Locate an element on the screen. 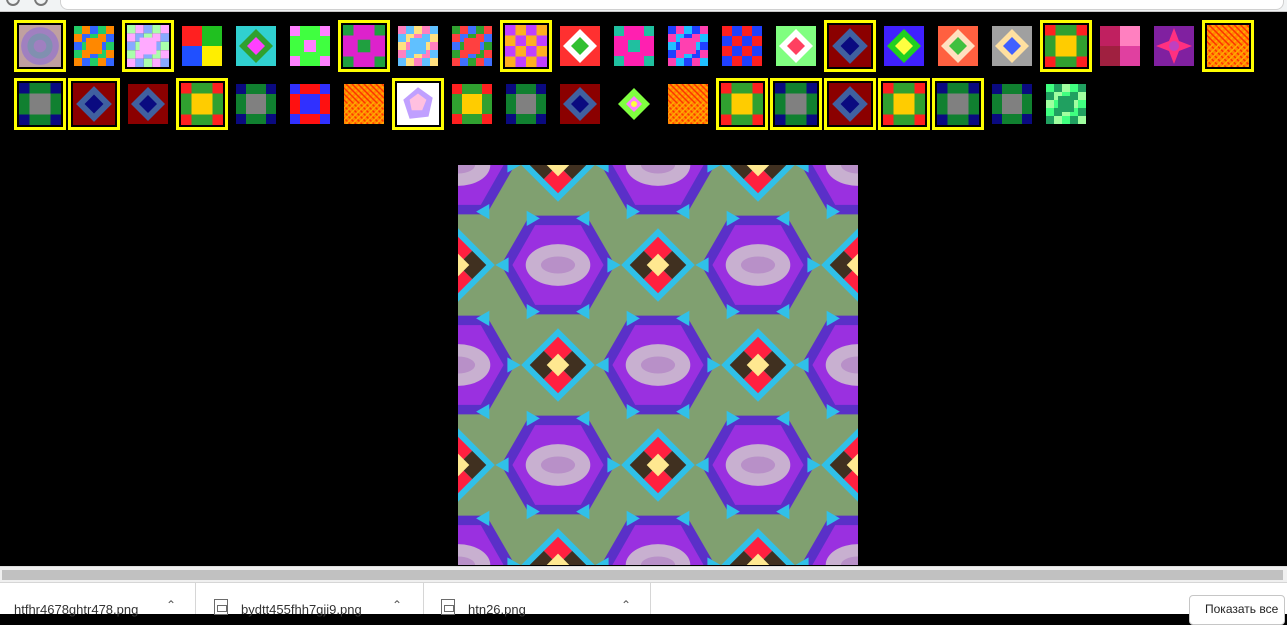 The image size is (1287, 625). thumb-diamond-15-image is located at coordinates (796, 46).